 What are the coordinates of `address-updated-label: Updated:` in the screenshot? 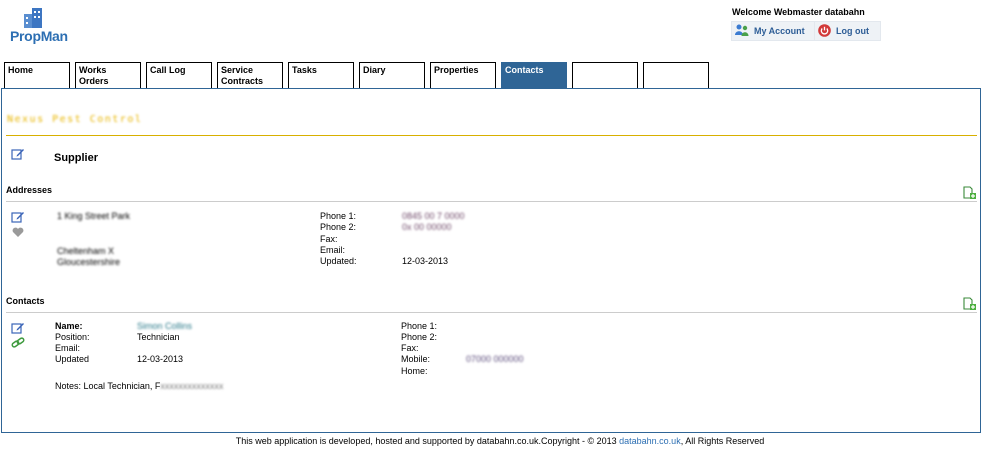 It's located at (338, 261).